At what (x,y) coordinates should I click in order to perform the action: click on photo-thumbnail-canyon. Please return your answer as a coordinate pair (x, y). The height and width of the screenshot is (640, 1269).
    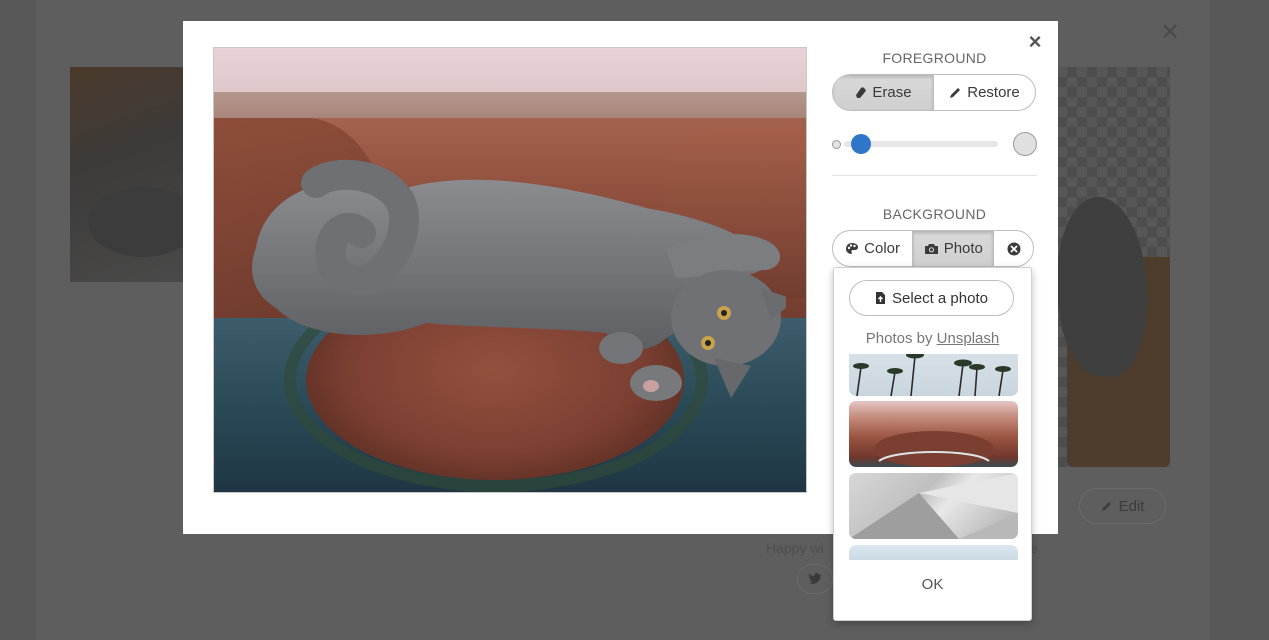
    Looking at the image, I should click on (933, 434).